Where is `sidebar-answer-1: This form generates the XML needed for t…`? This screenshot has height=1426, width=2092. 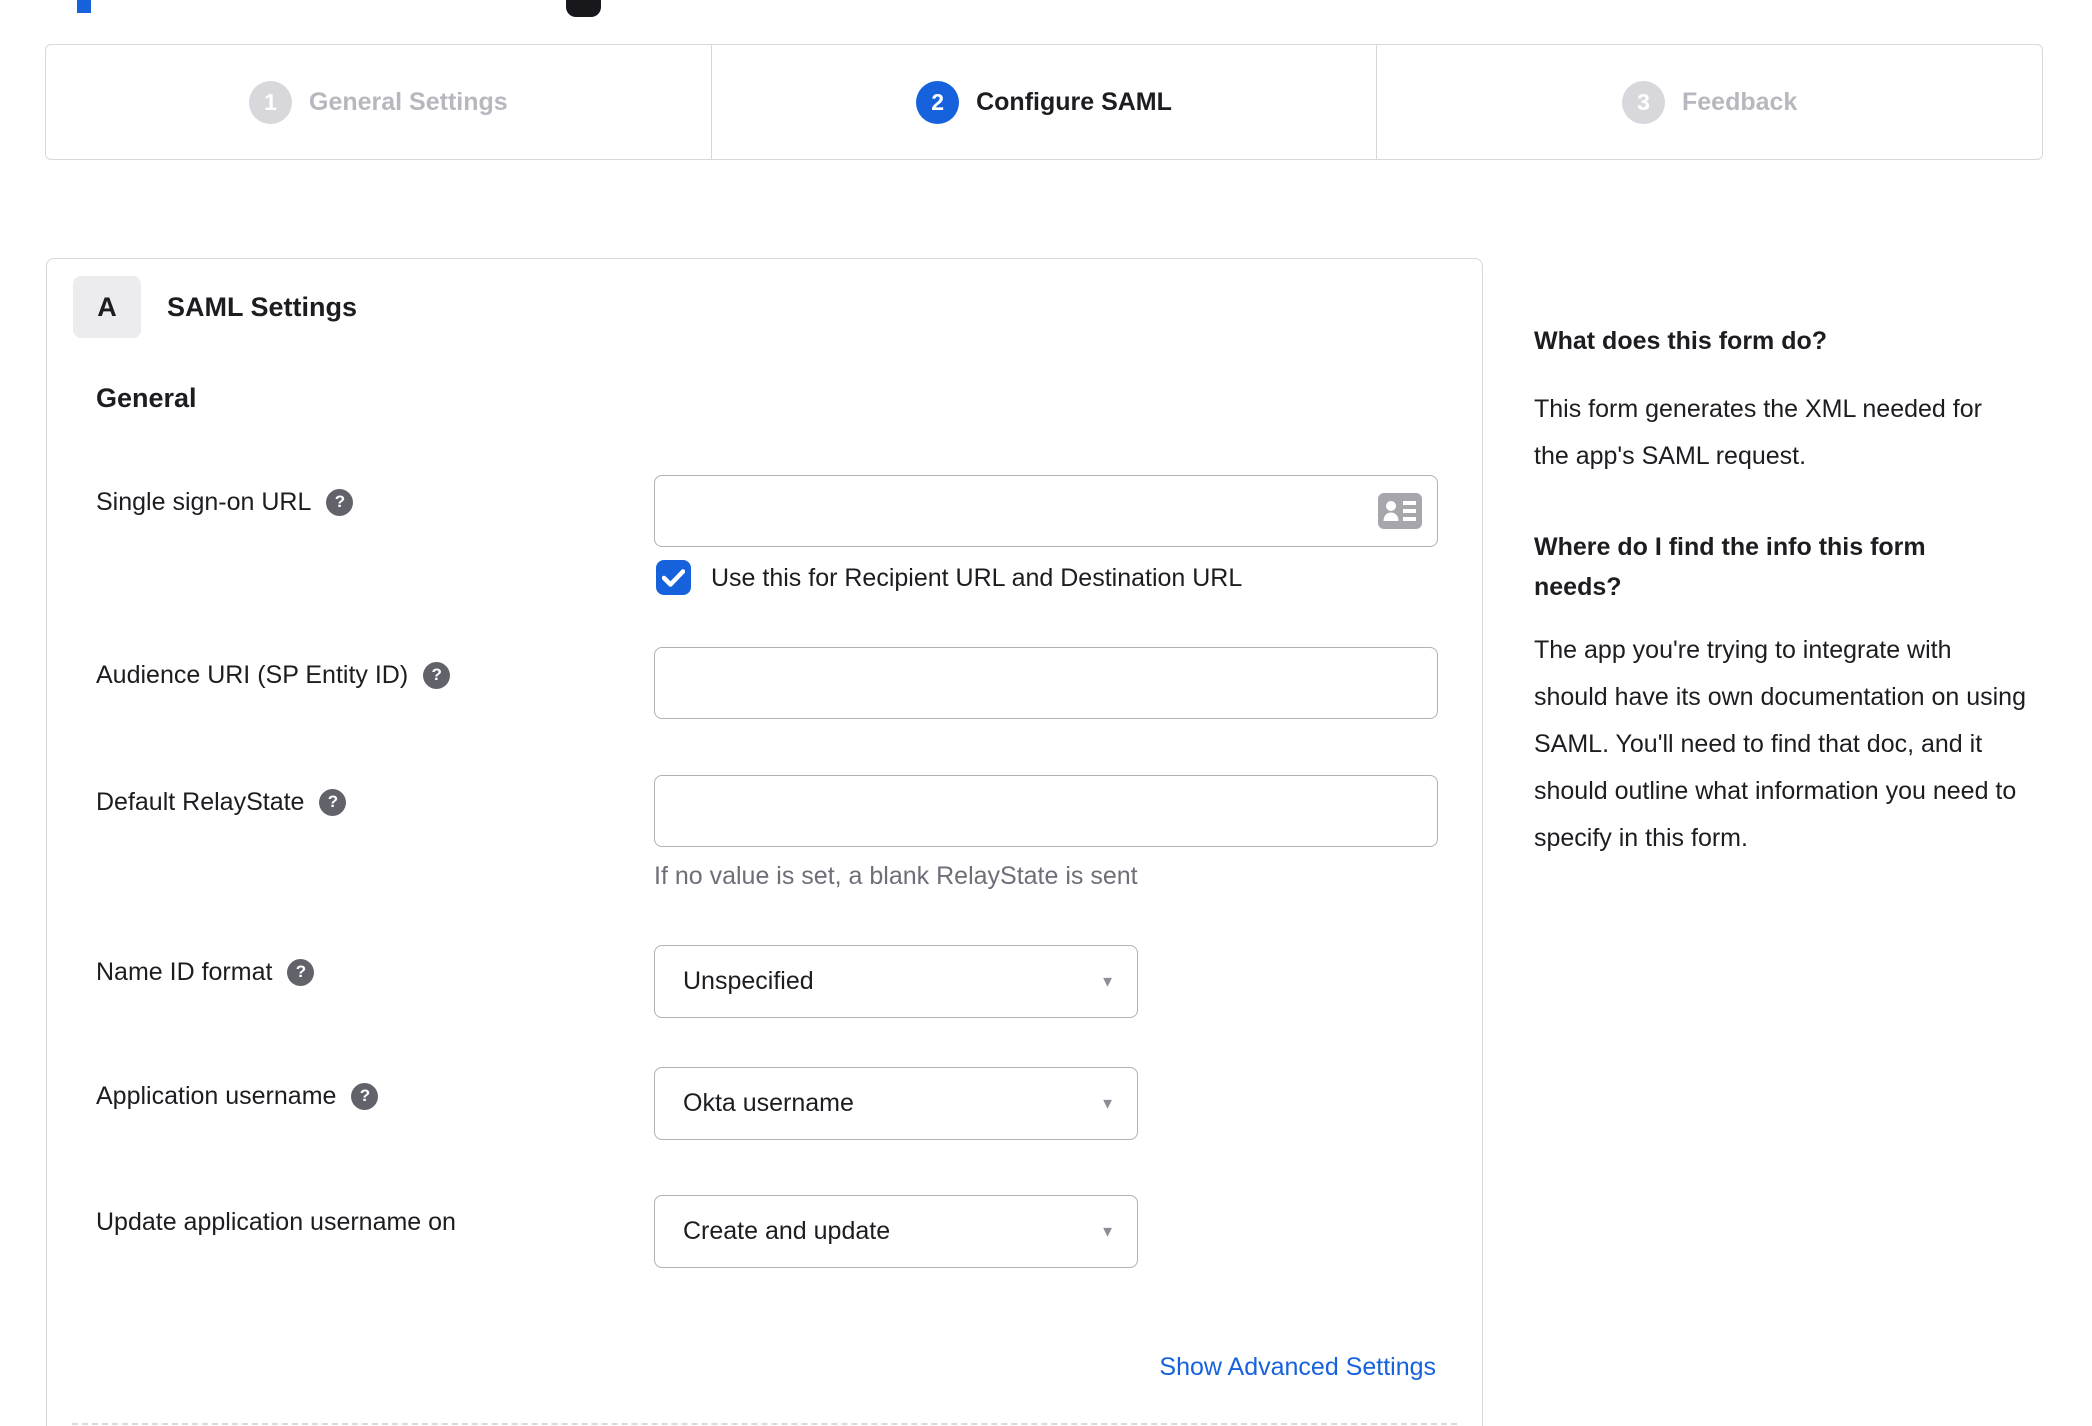 sidebar-answer-1: This form generates the XML needed for t… is located at coordinates (1758, 432).